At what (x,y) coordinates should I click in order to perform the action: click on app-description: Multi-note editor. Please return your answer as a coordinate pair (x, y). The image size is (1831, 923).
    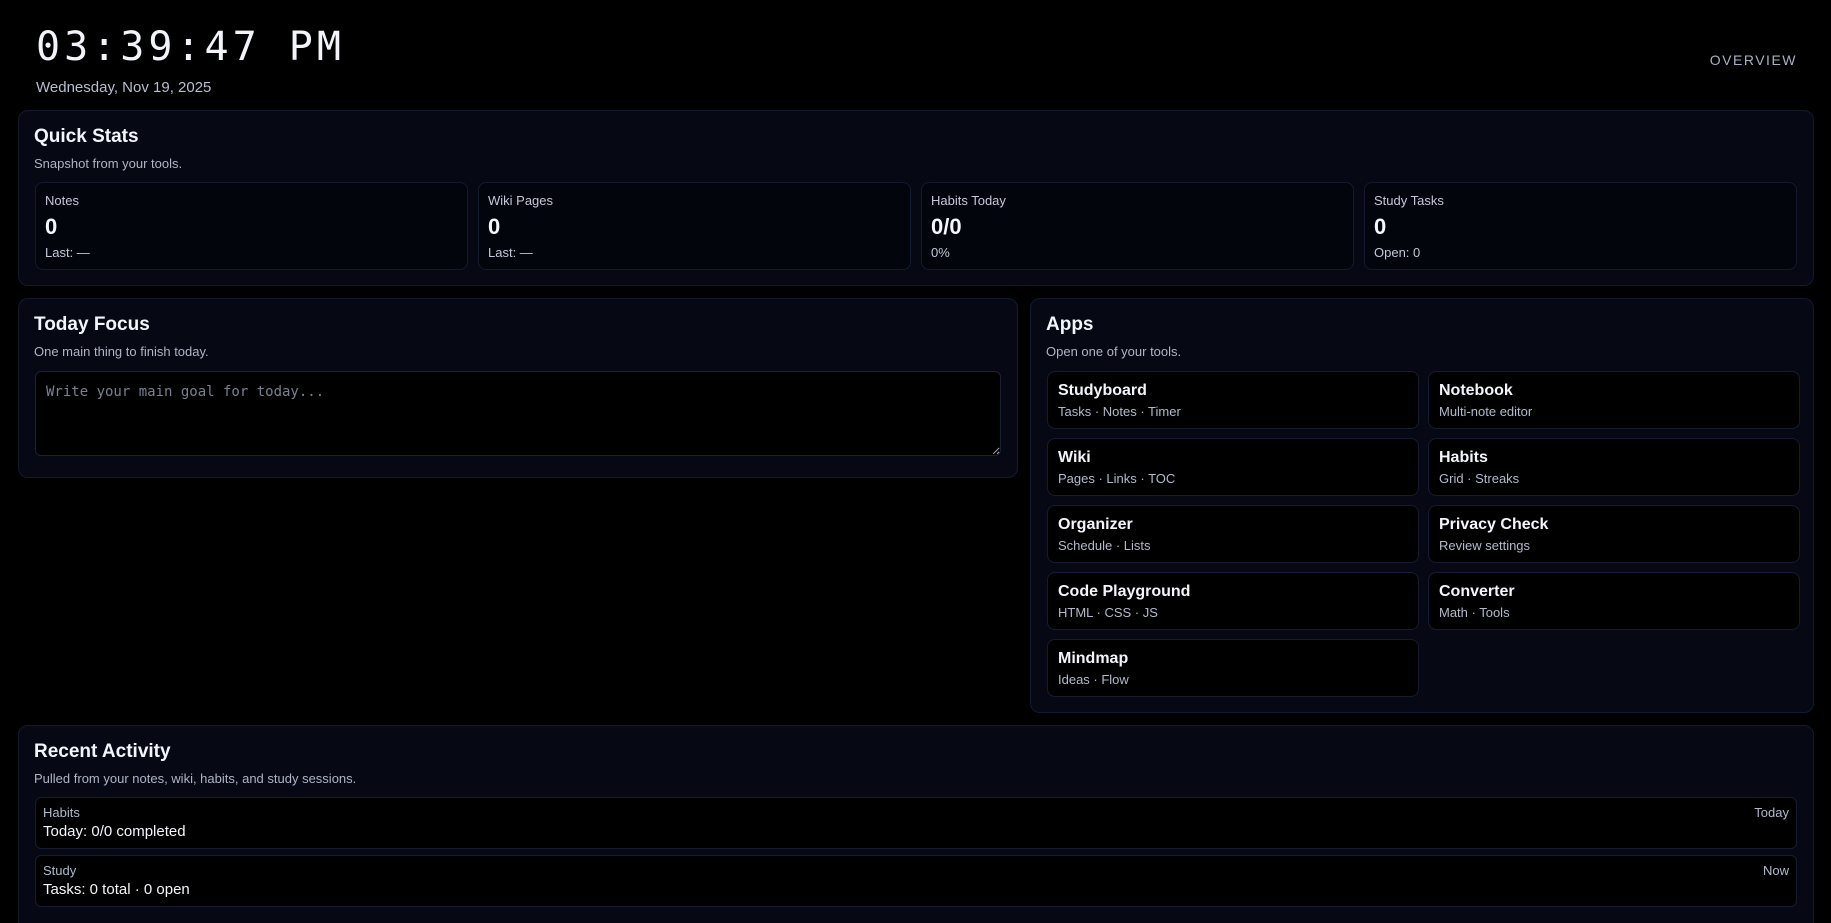
    Looking at the image, I should click on (1486, 411).